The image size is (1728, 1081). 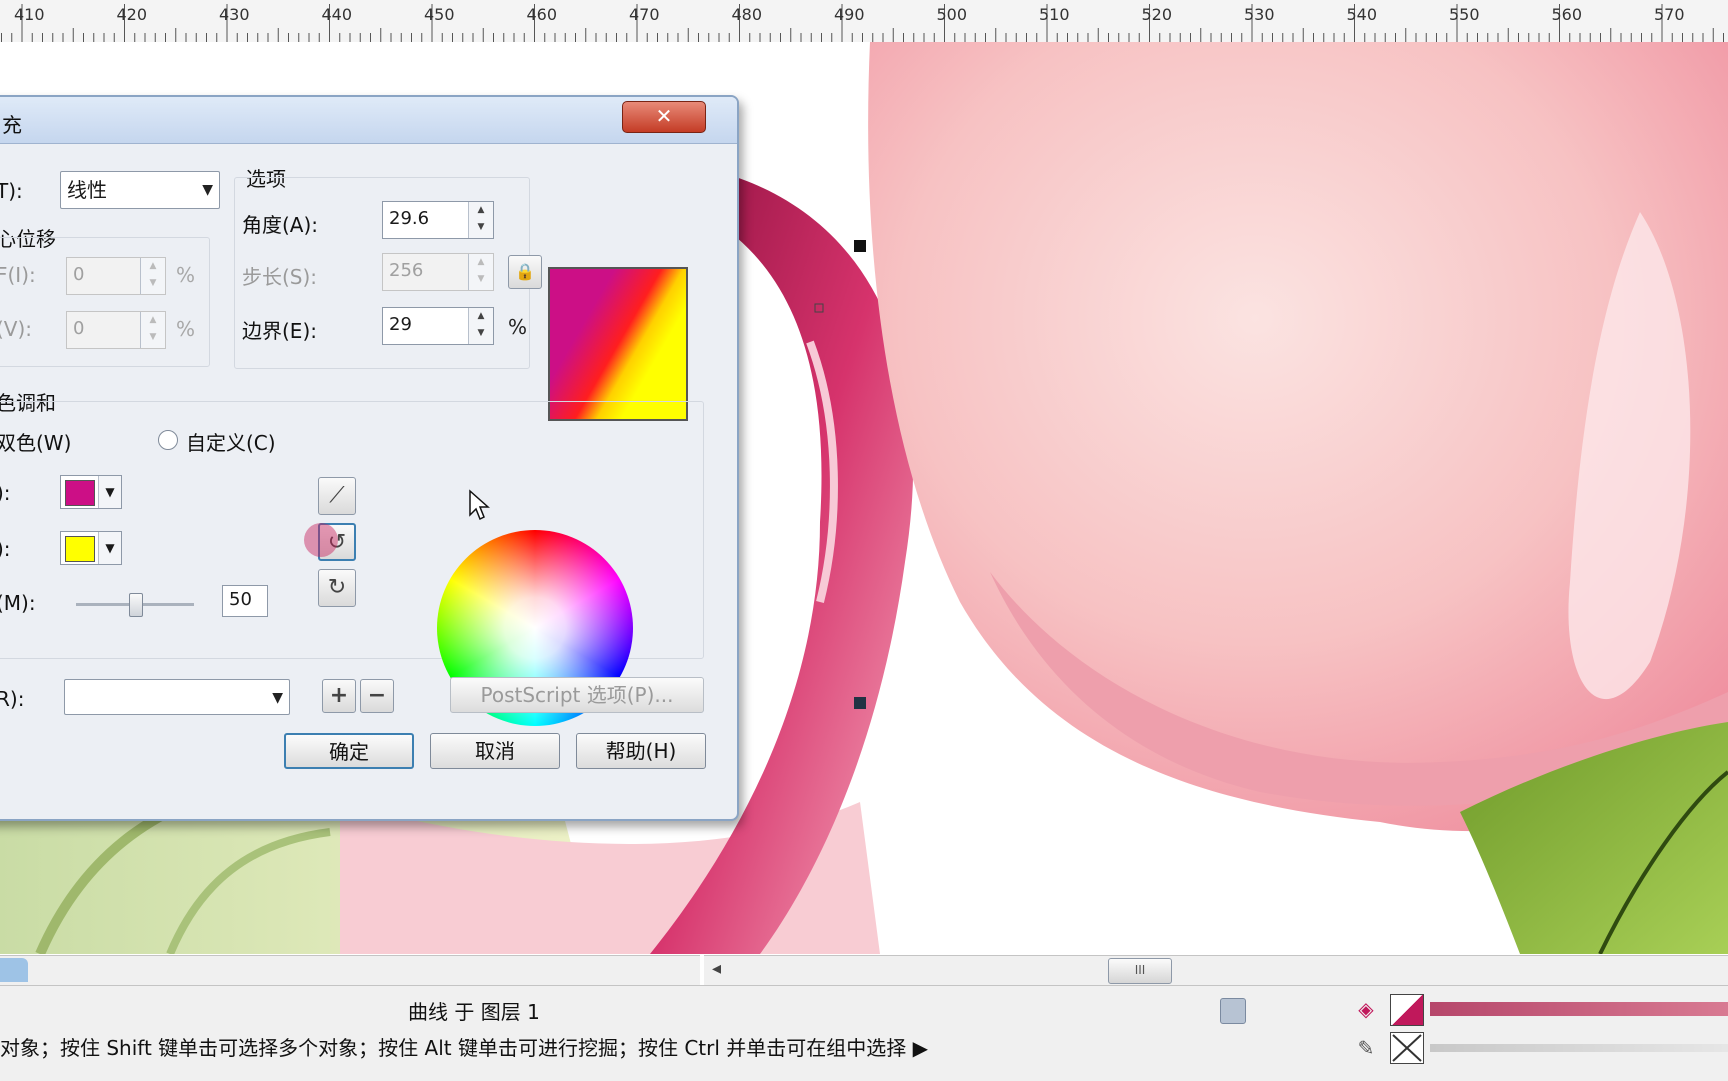 I want to click on page-tab-scrollbar, so click(x=350, y=970).